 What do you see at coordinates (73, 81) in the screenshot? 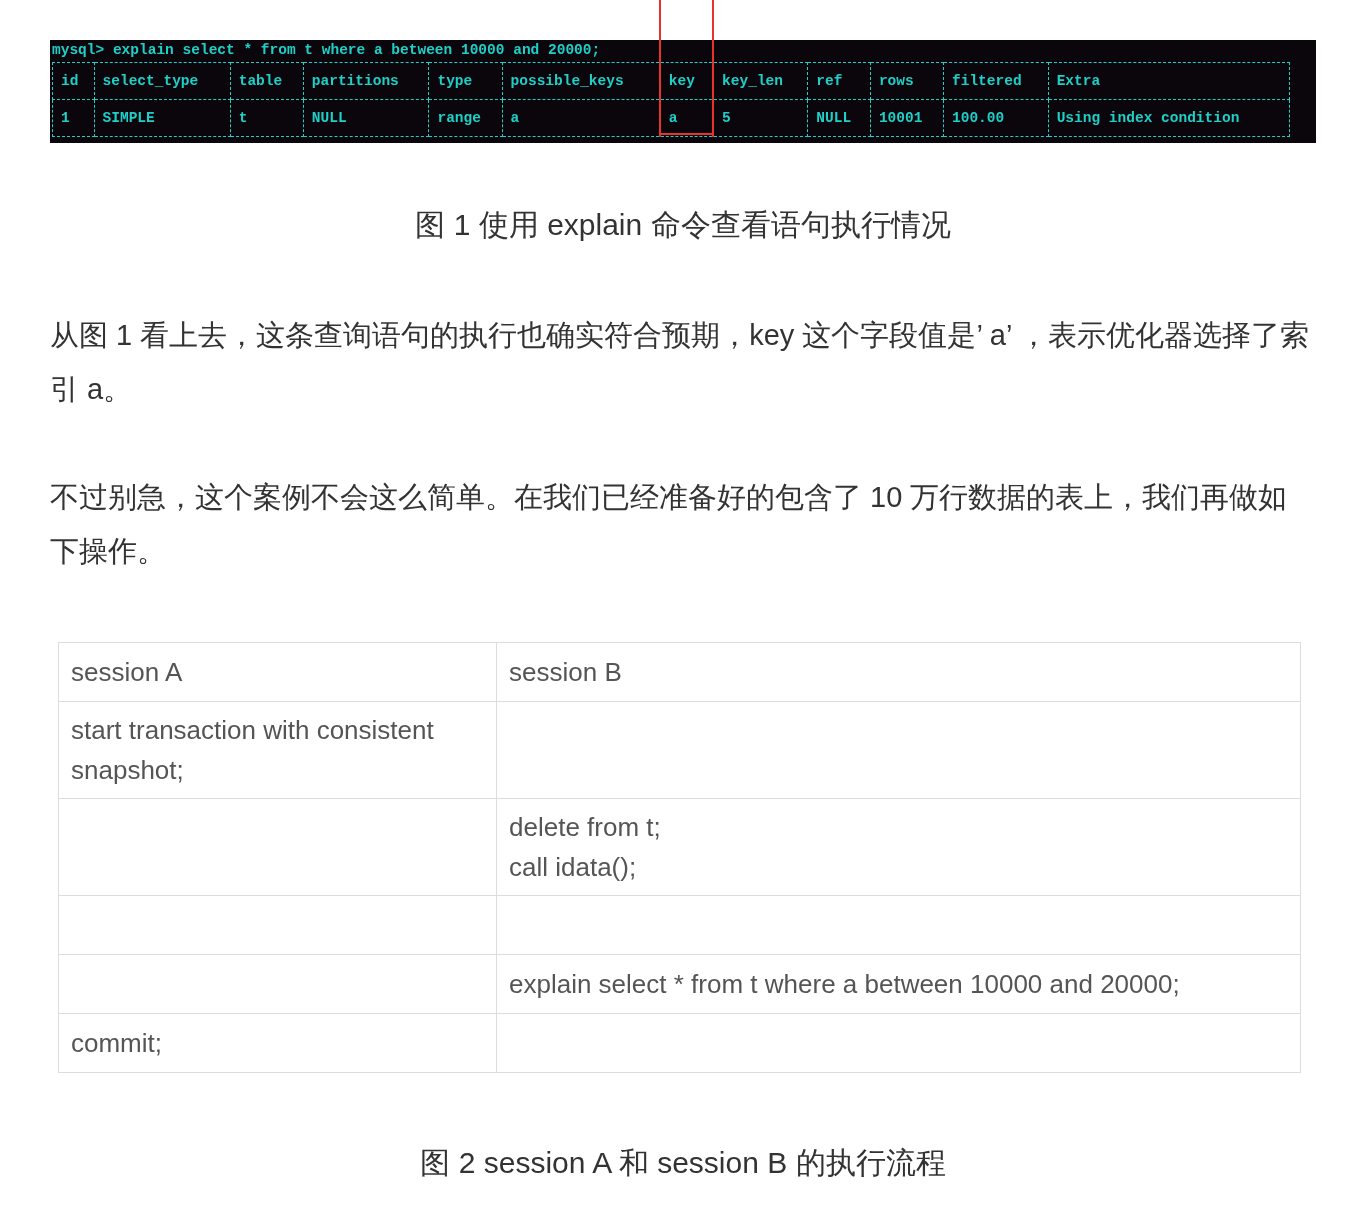
I see `column-header: id` at bounding box center [73, 81].